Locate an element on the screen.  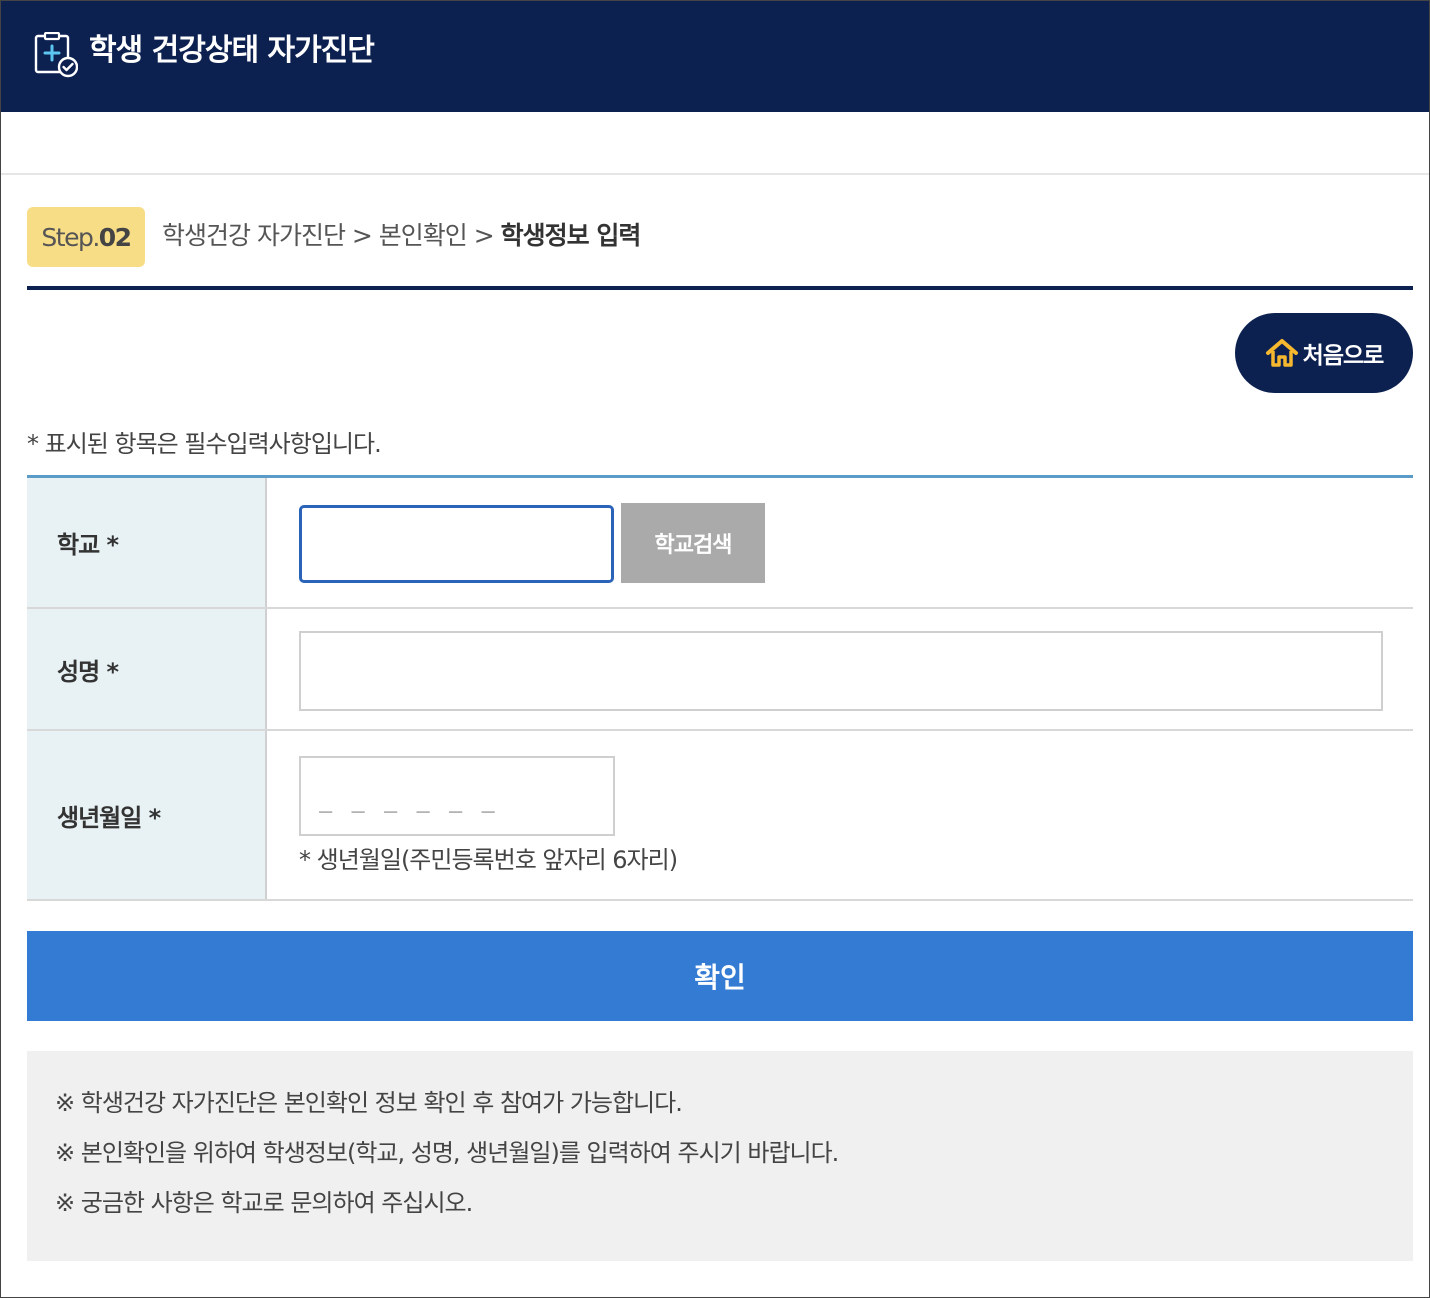
breadcrumb-path: 학생건강 자가진단 > 본인확인 > is located at coordinates (331, 235).